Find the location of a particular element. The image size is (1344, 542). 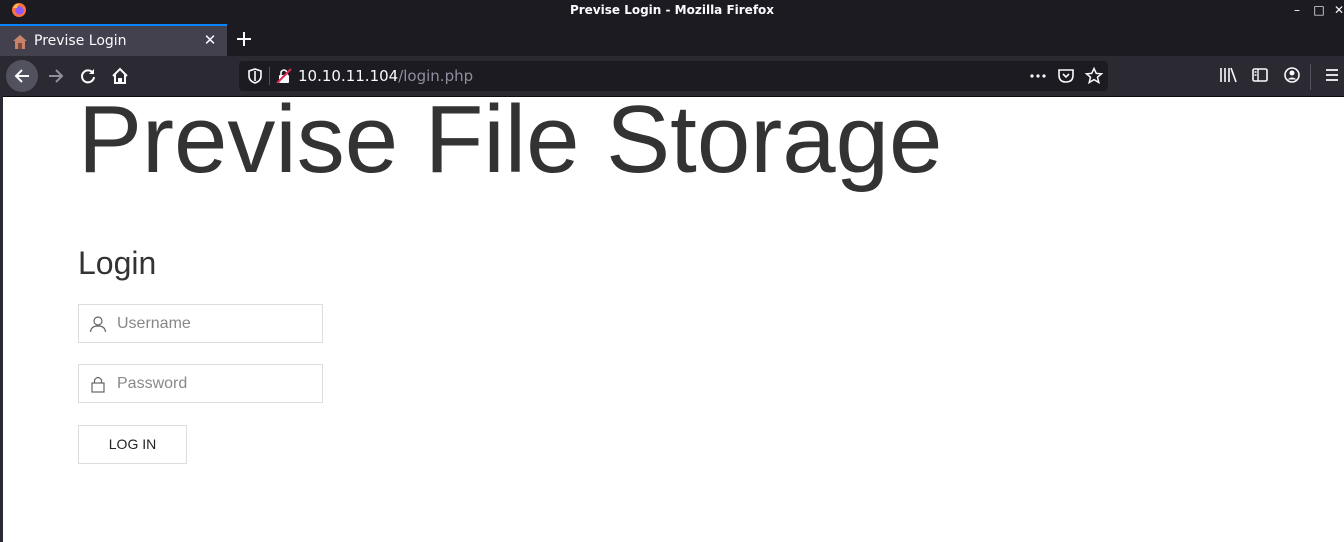

pocket-icon is located at coordinates (1066, 76).